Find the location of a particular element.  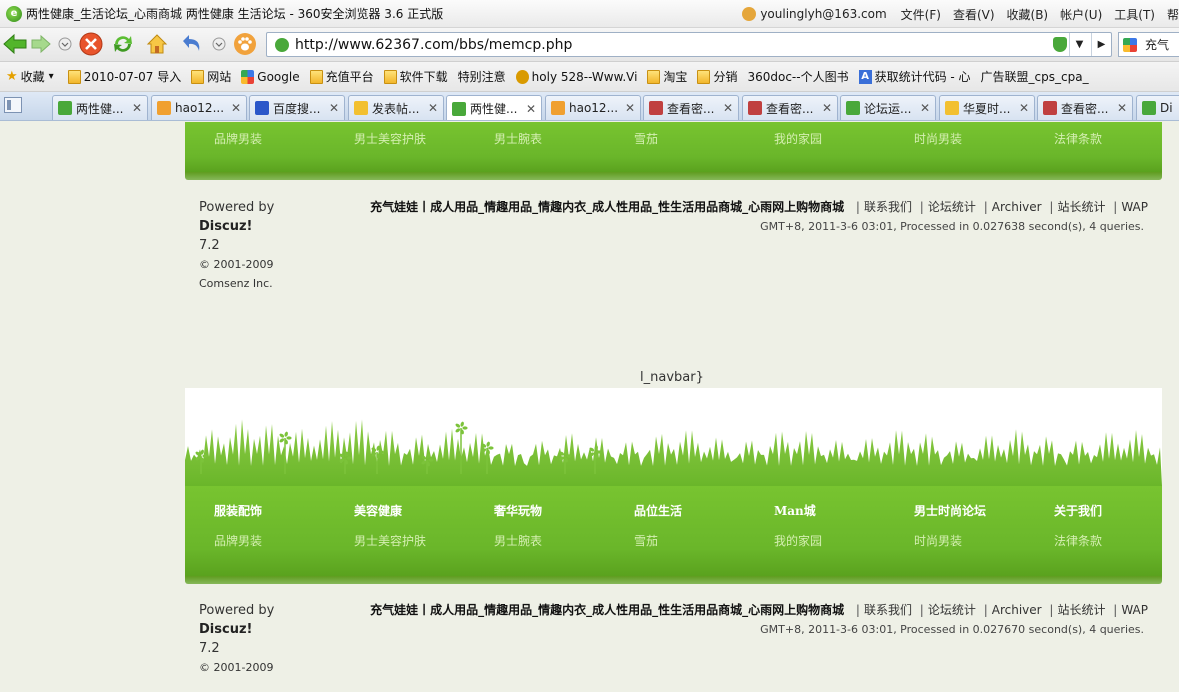

paw-icon is located at coordinates (245, 44).